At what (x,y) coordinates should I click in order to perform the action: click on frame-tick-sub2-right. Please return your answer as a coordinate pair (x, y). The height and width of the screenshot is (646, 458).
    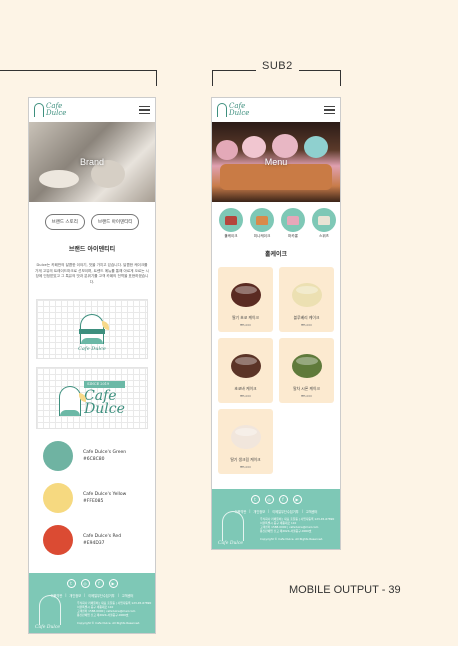
    Looking at the image, I should click on (340, 78).